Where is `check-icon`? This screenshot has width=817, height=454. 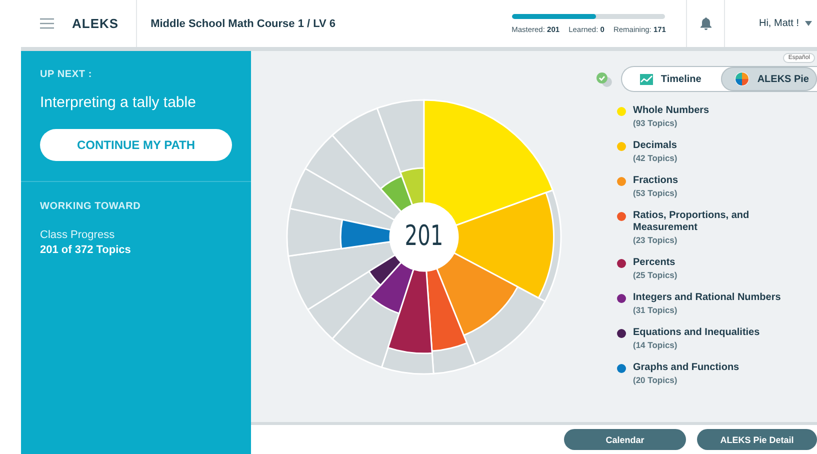 check-icon is located at coordinates (604, 79).